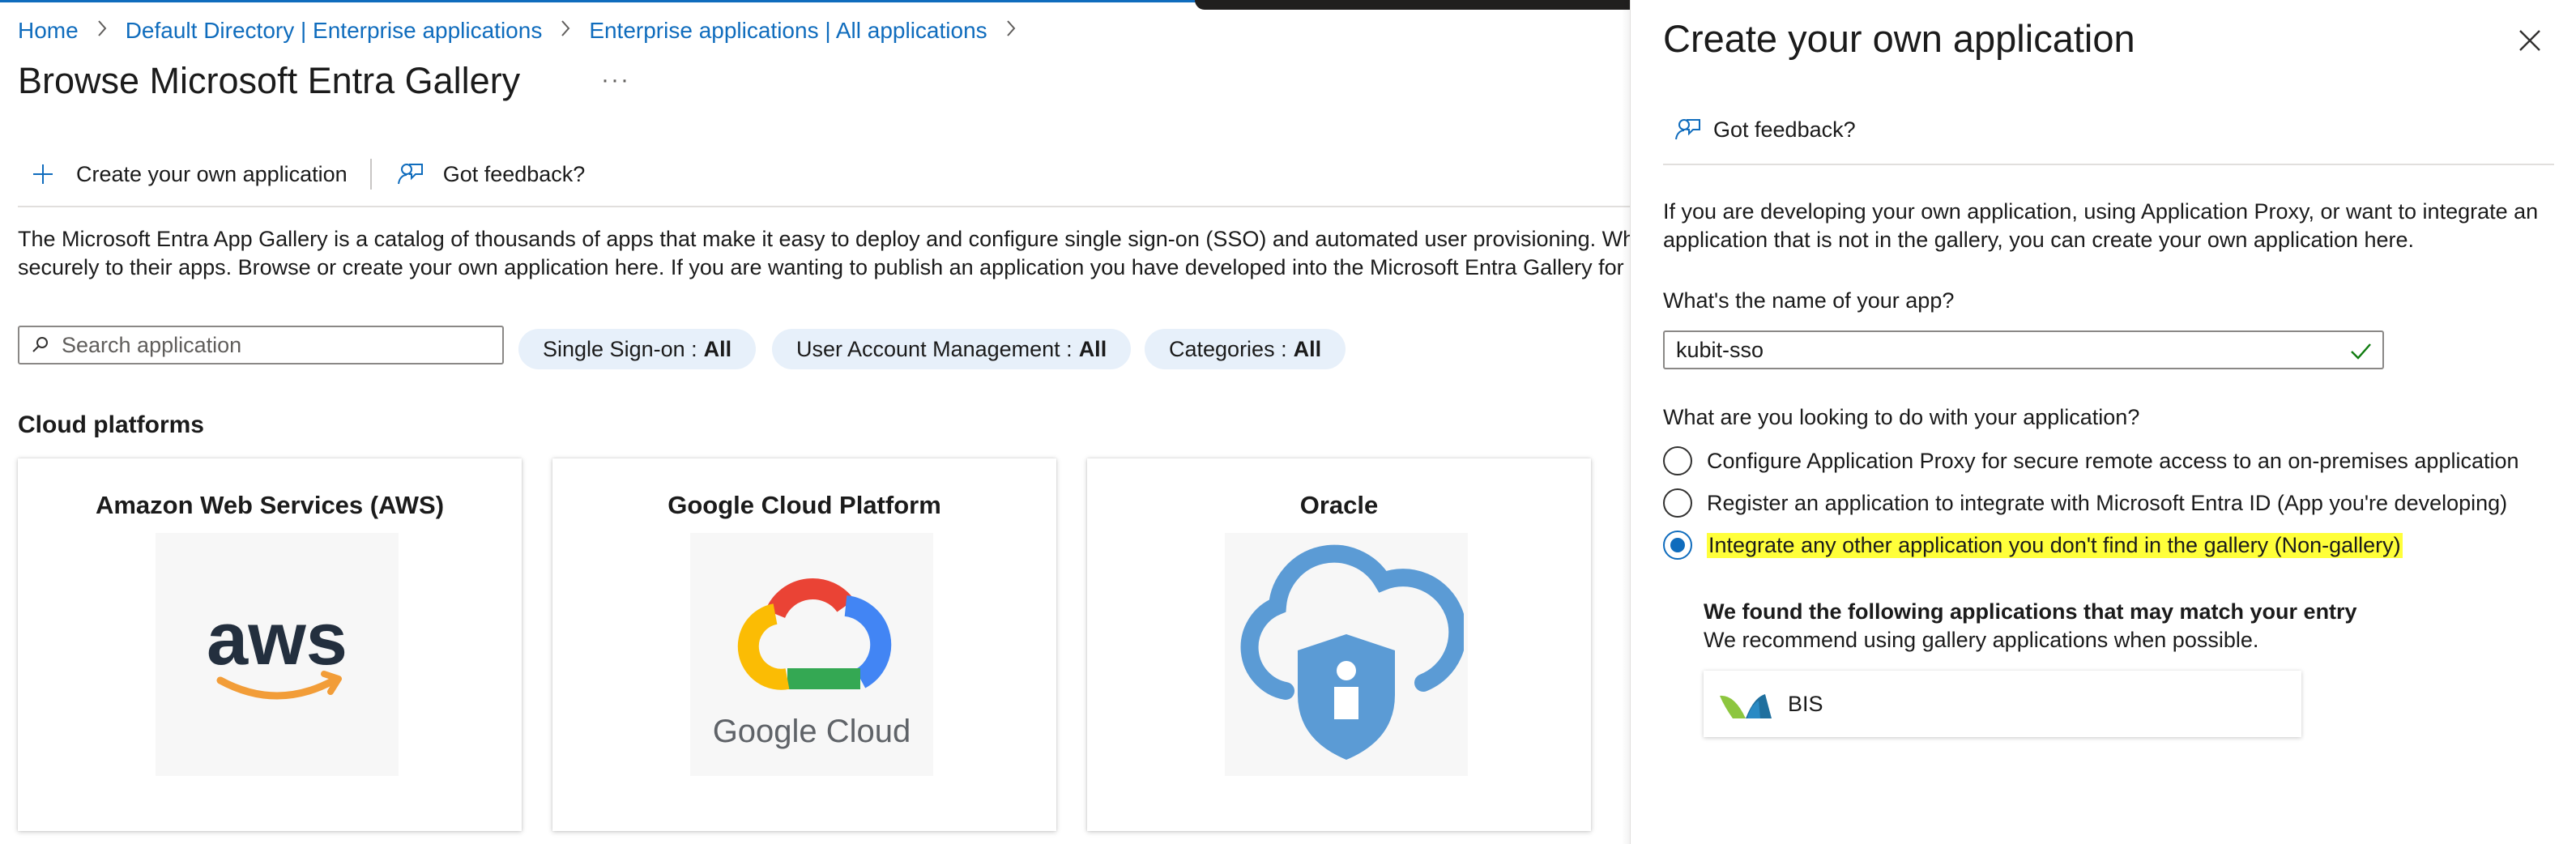  Describe the element at coordinates (1806, 703) in the screenshot. I see `matched-app-name: BIS` at that location.